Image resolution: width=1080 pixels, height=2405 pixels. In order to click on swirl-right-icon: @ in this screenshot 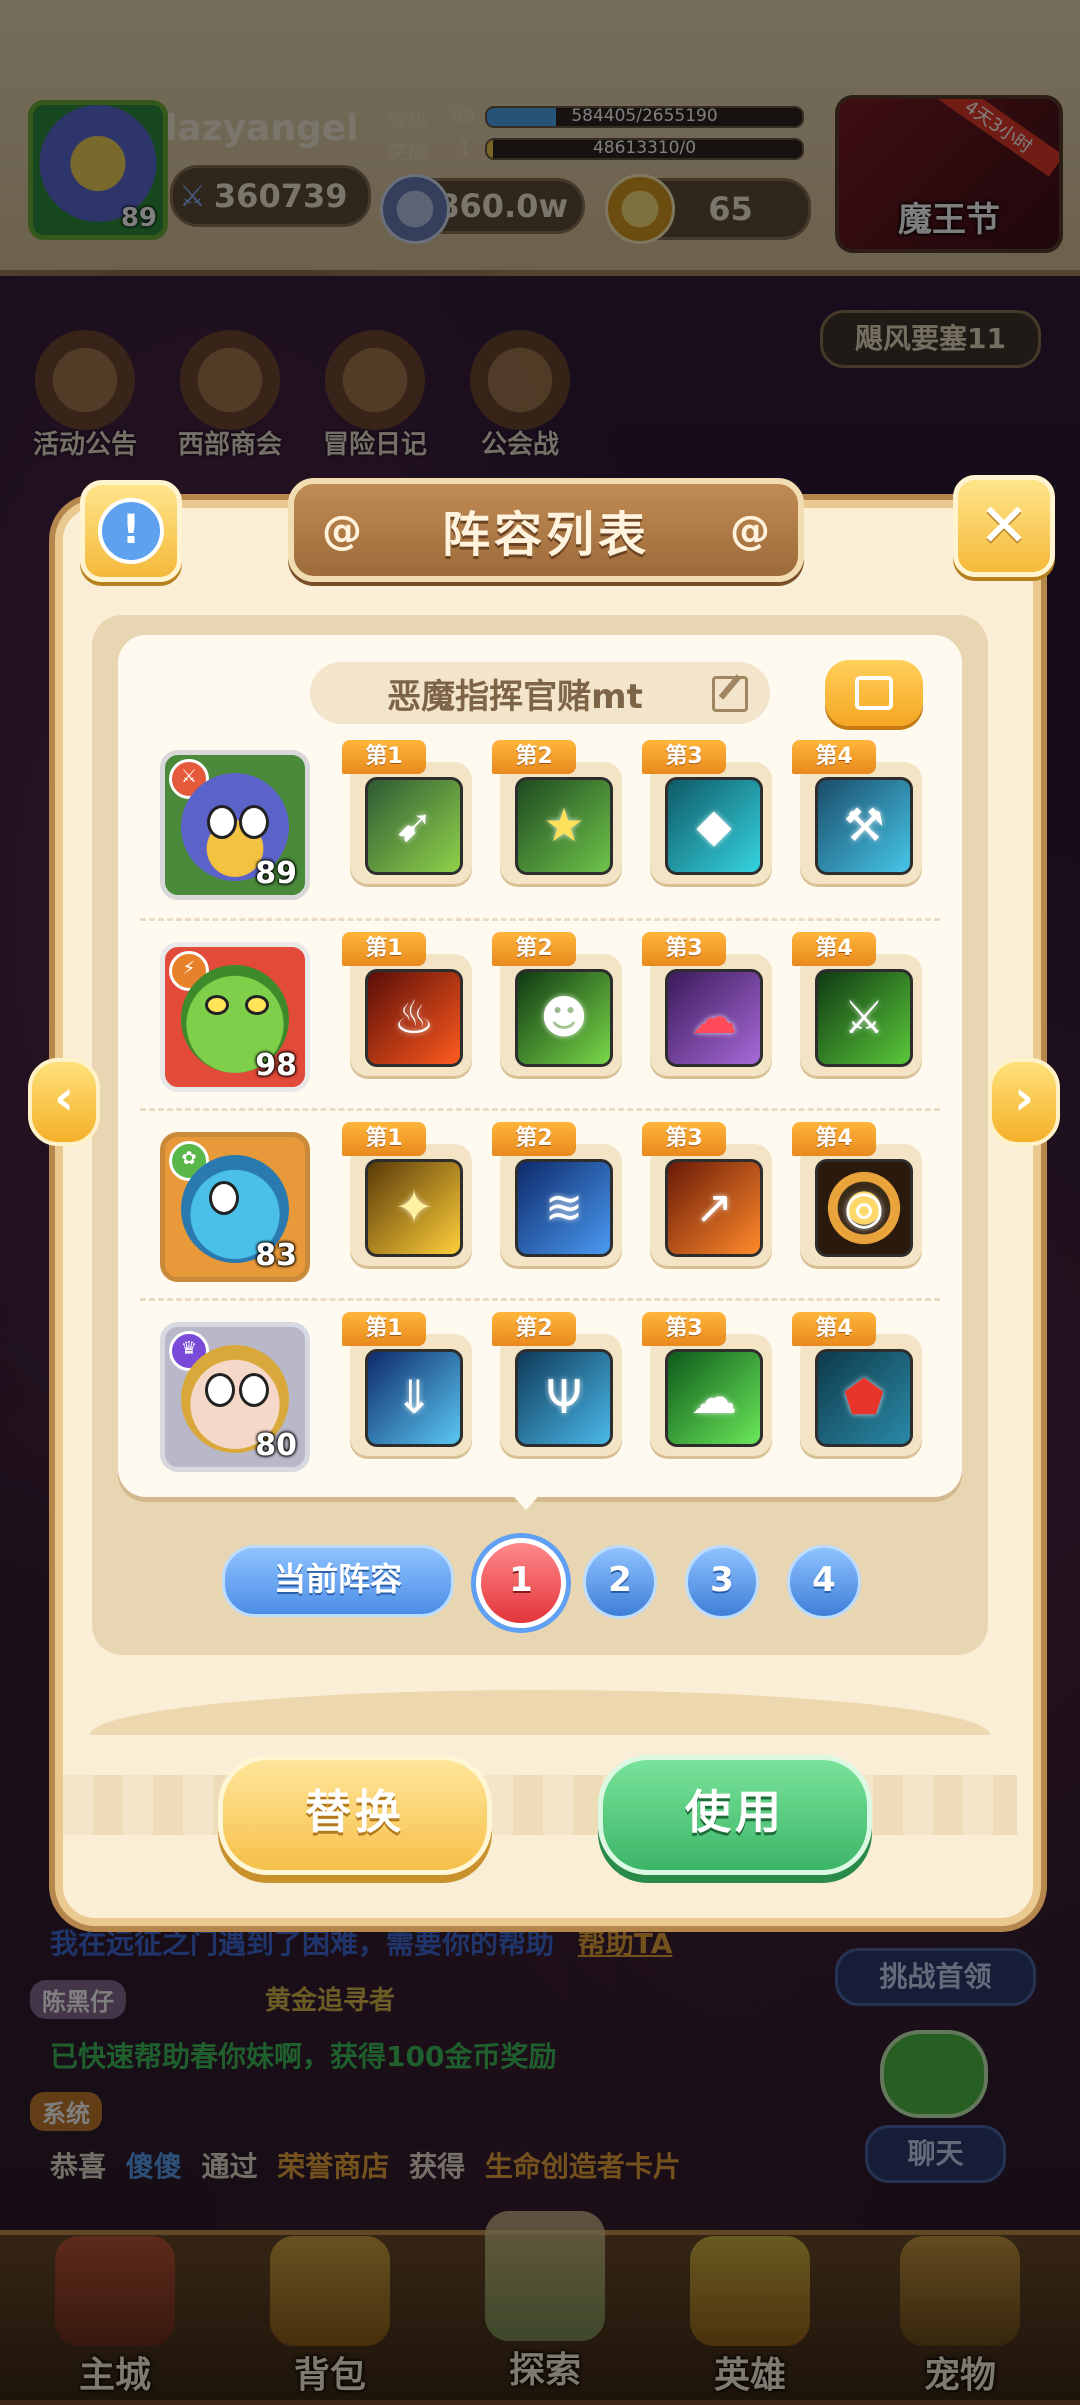, I will do `click(750, 531)`.